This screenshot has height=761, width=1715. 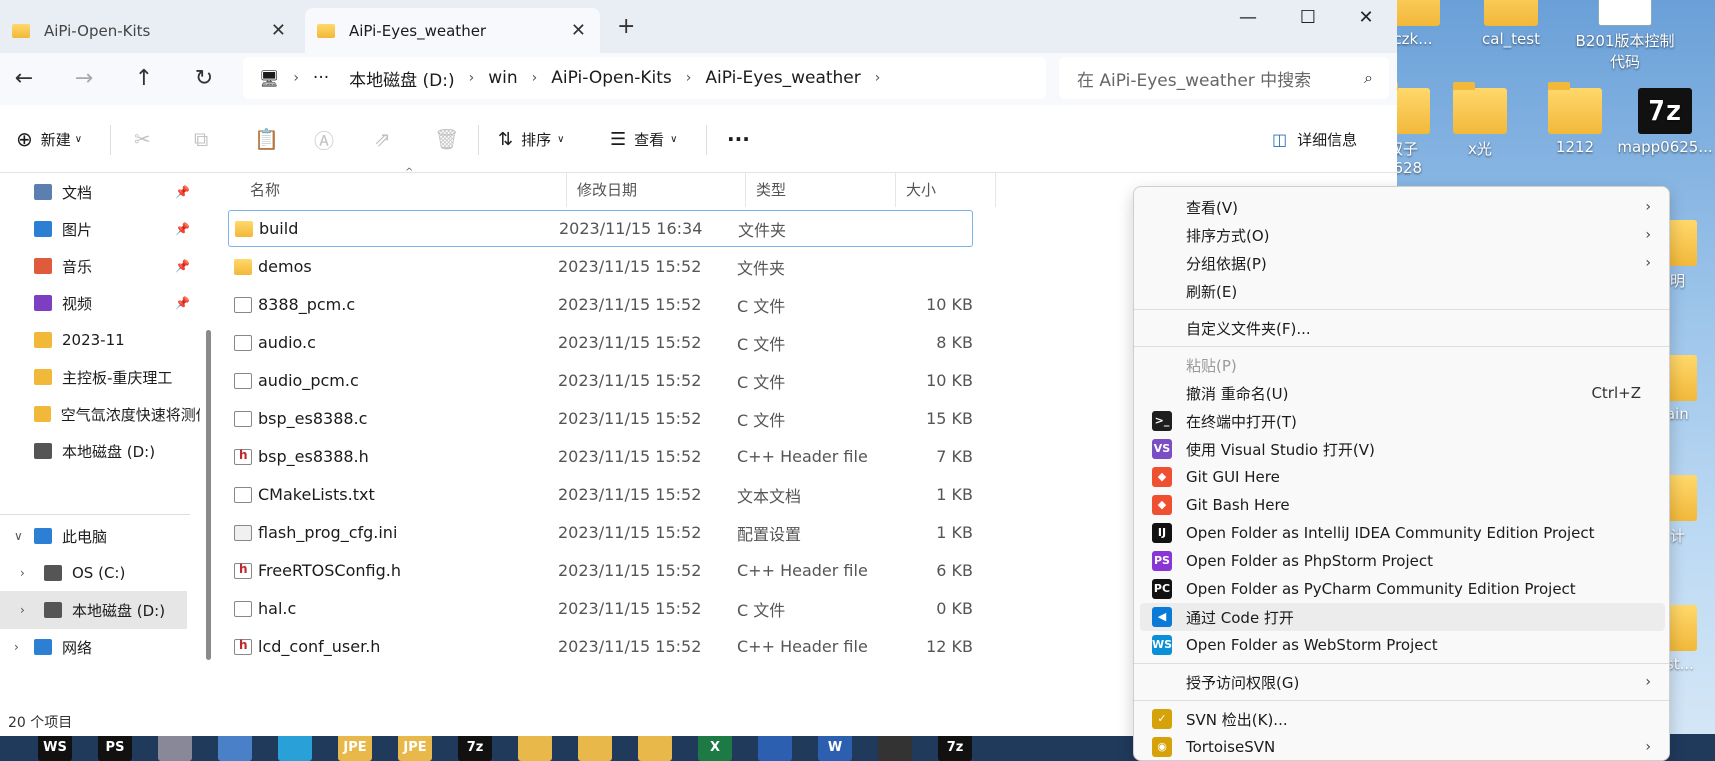 I want to click on maximize-button: ☐, so click(x=1308, y=18).